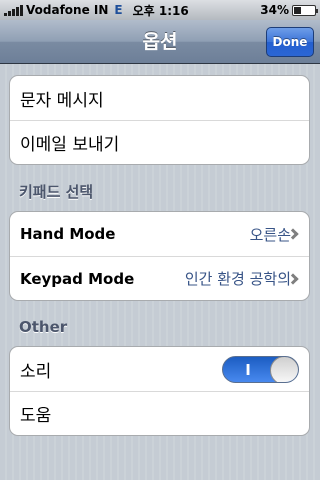 The image size is (320, 480). What do you see at coordinates (36, 416) in the screenshot?
I see `row-label: 도움` at bounding box center [36, 416].